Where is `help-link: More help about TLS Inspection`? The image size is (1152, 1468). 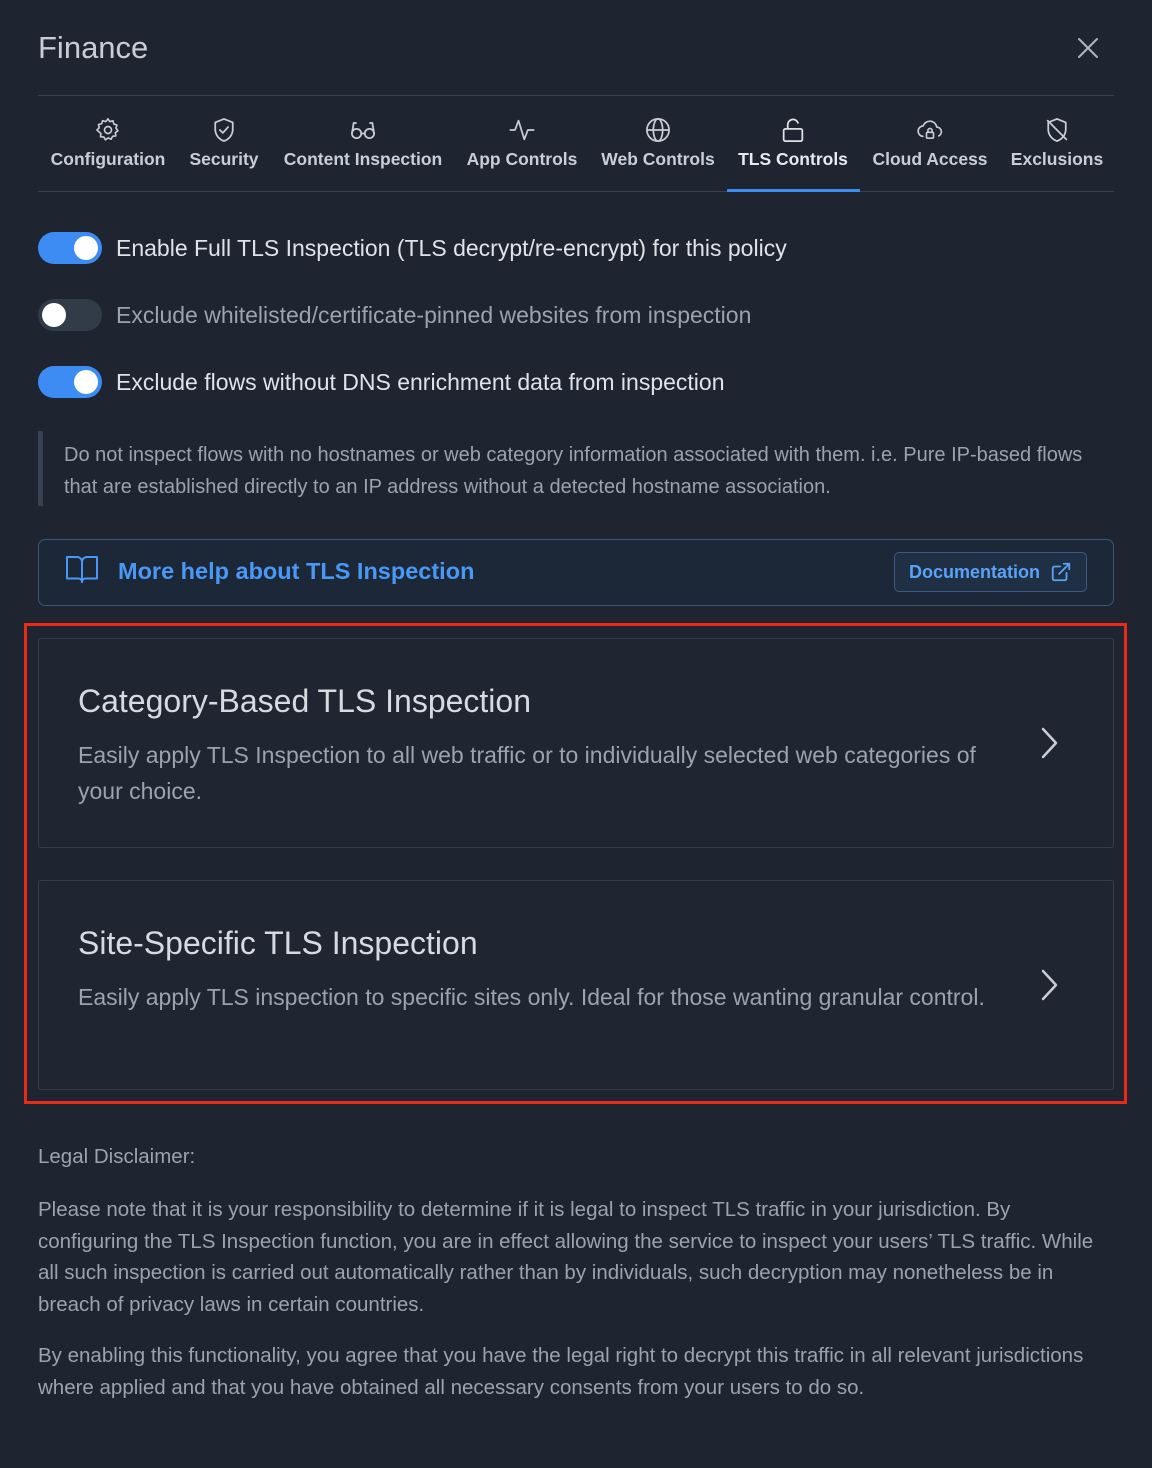 help-link: More help about TLS Inspection is located at coordinates (296, 571).